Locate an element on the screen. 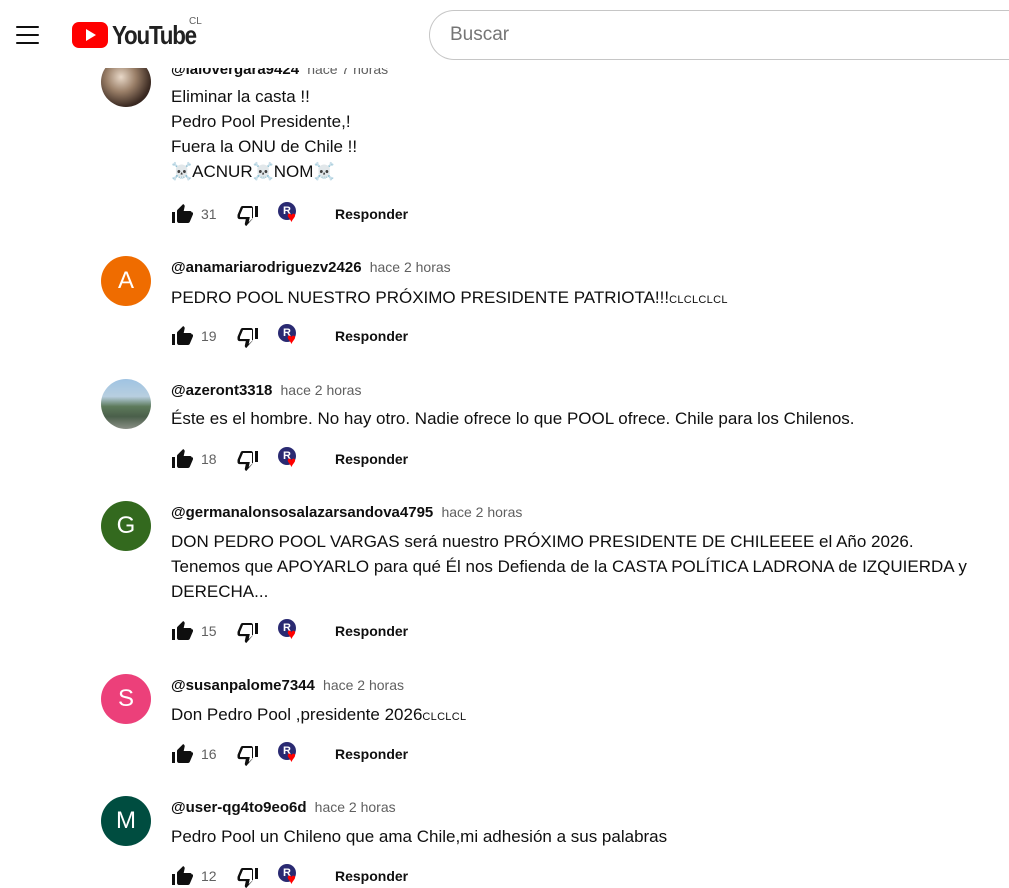 The width and height of the screenshot is (1009, 888). avatar: G is located at coordinates (126, 526).